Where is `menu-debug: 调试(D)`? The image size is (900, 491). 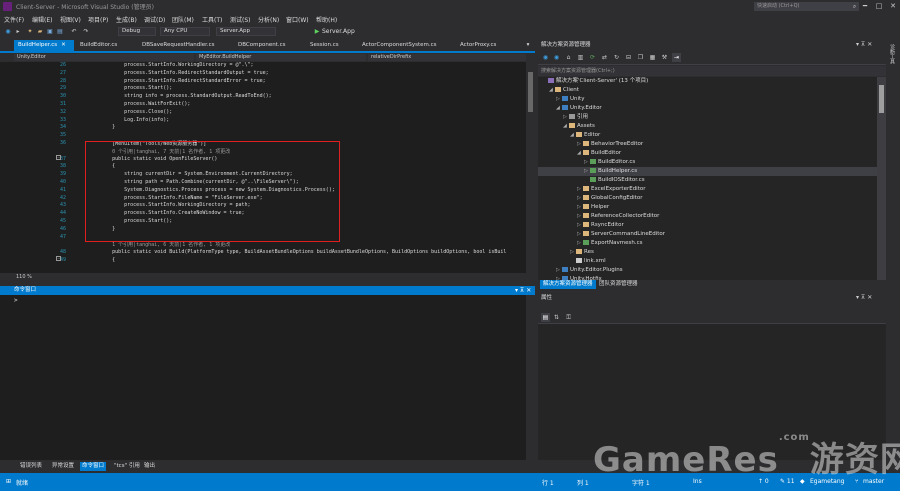
menu-debug: 调试(D) is located at coordinates (154, 19).